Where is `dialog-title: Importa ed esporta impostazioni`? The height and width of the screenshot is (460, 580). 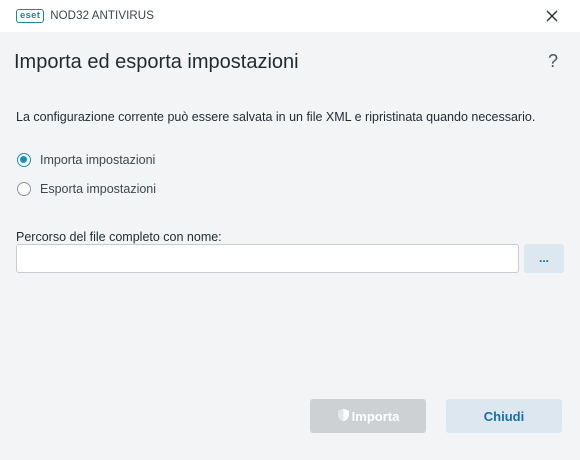
dialog-title: Importa ed esporta impostazioni is located at coordinates (156, 62).